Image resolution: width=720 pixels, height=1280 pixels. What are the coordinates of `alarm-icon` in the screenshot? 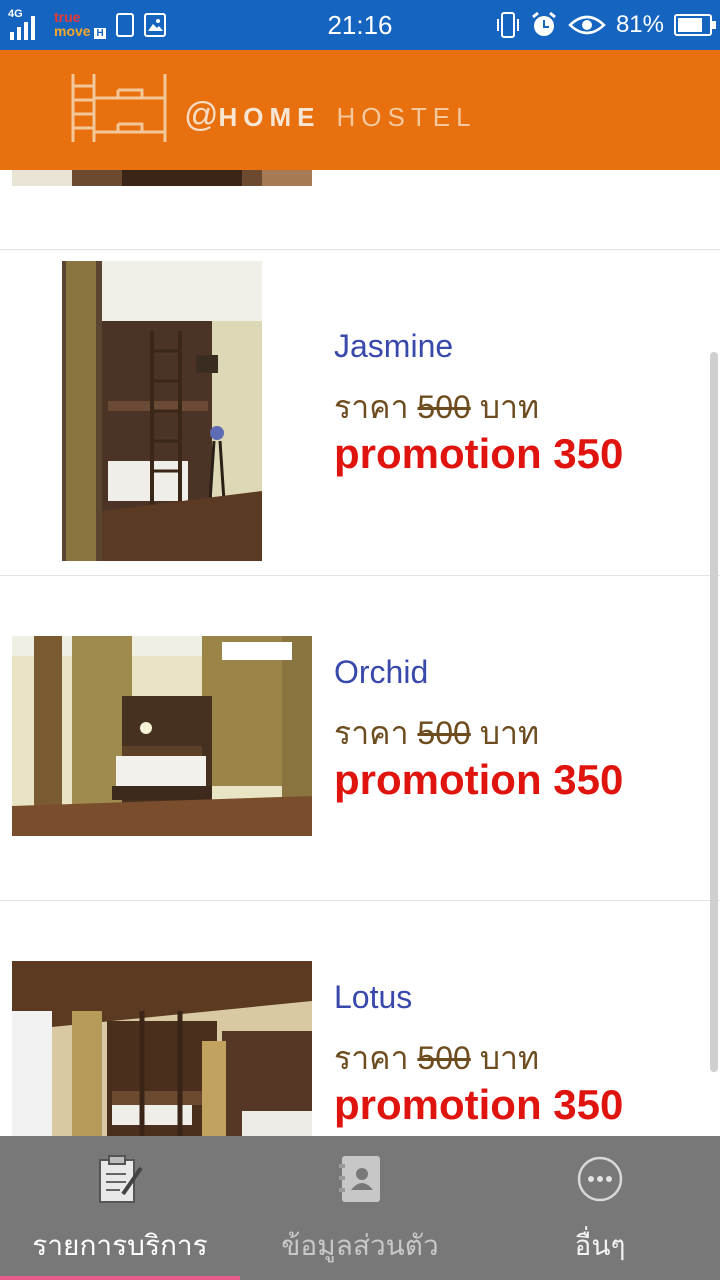 It's located at (544, 23).